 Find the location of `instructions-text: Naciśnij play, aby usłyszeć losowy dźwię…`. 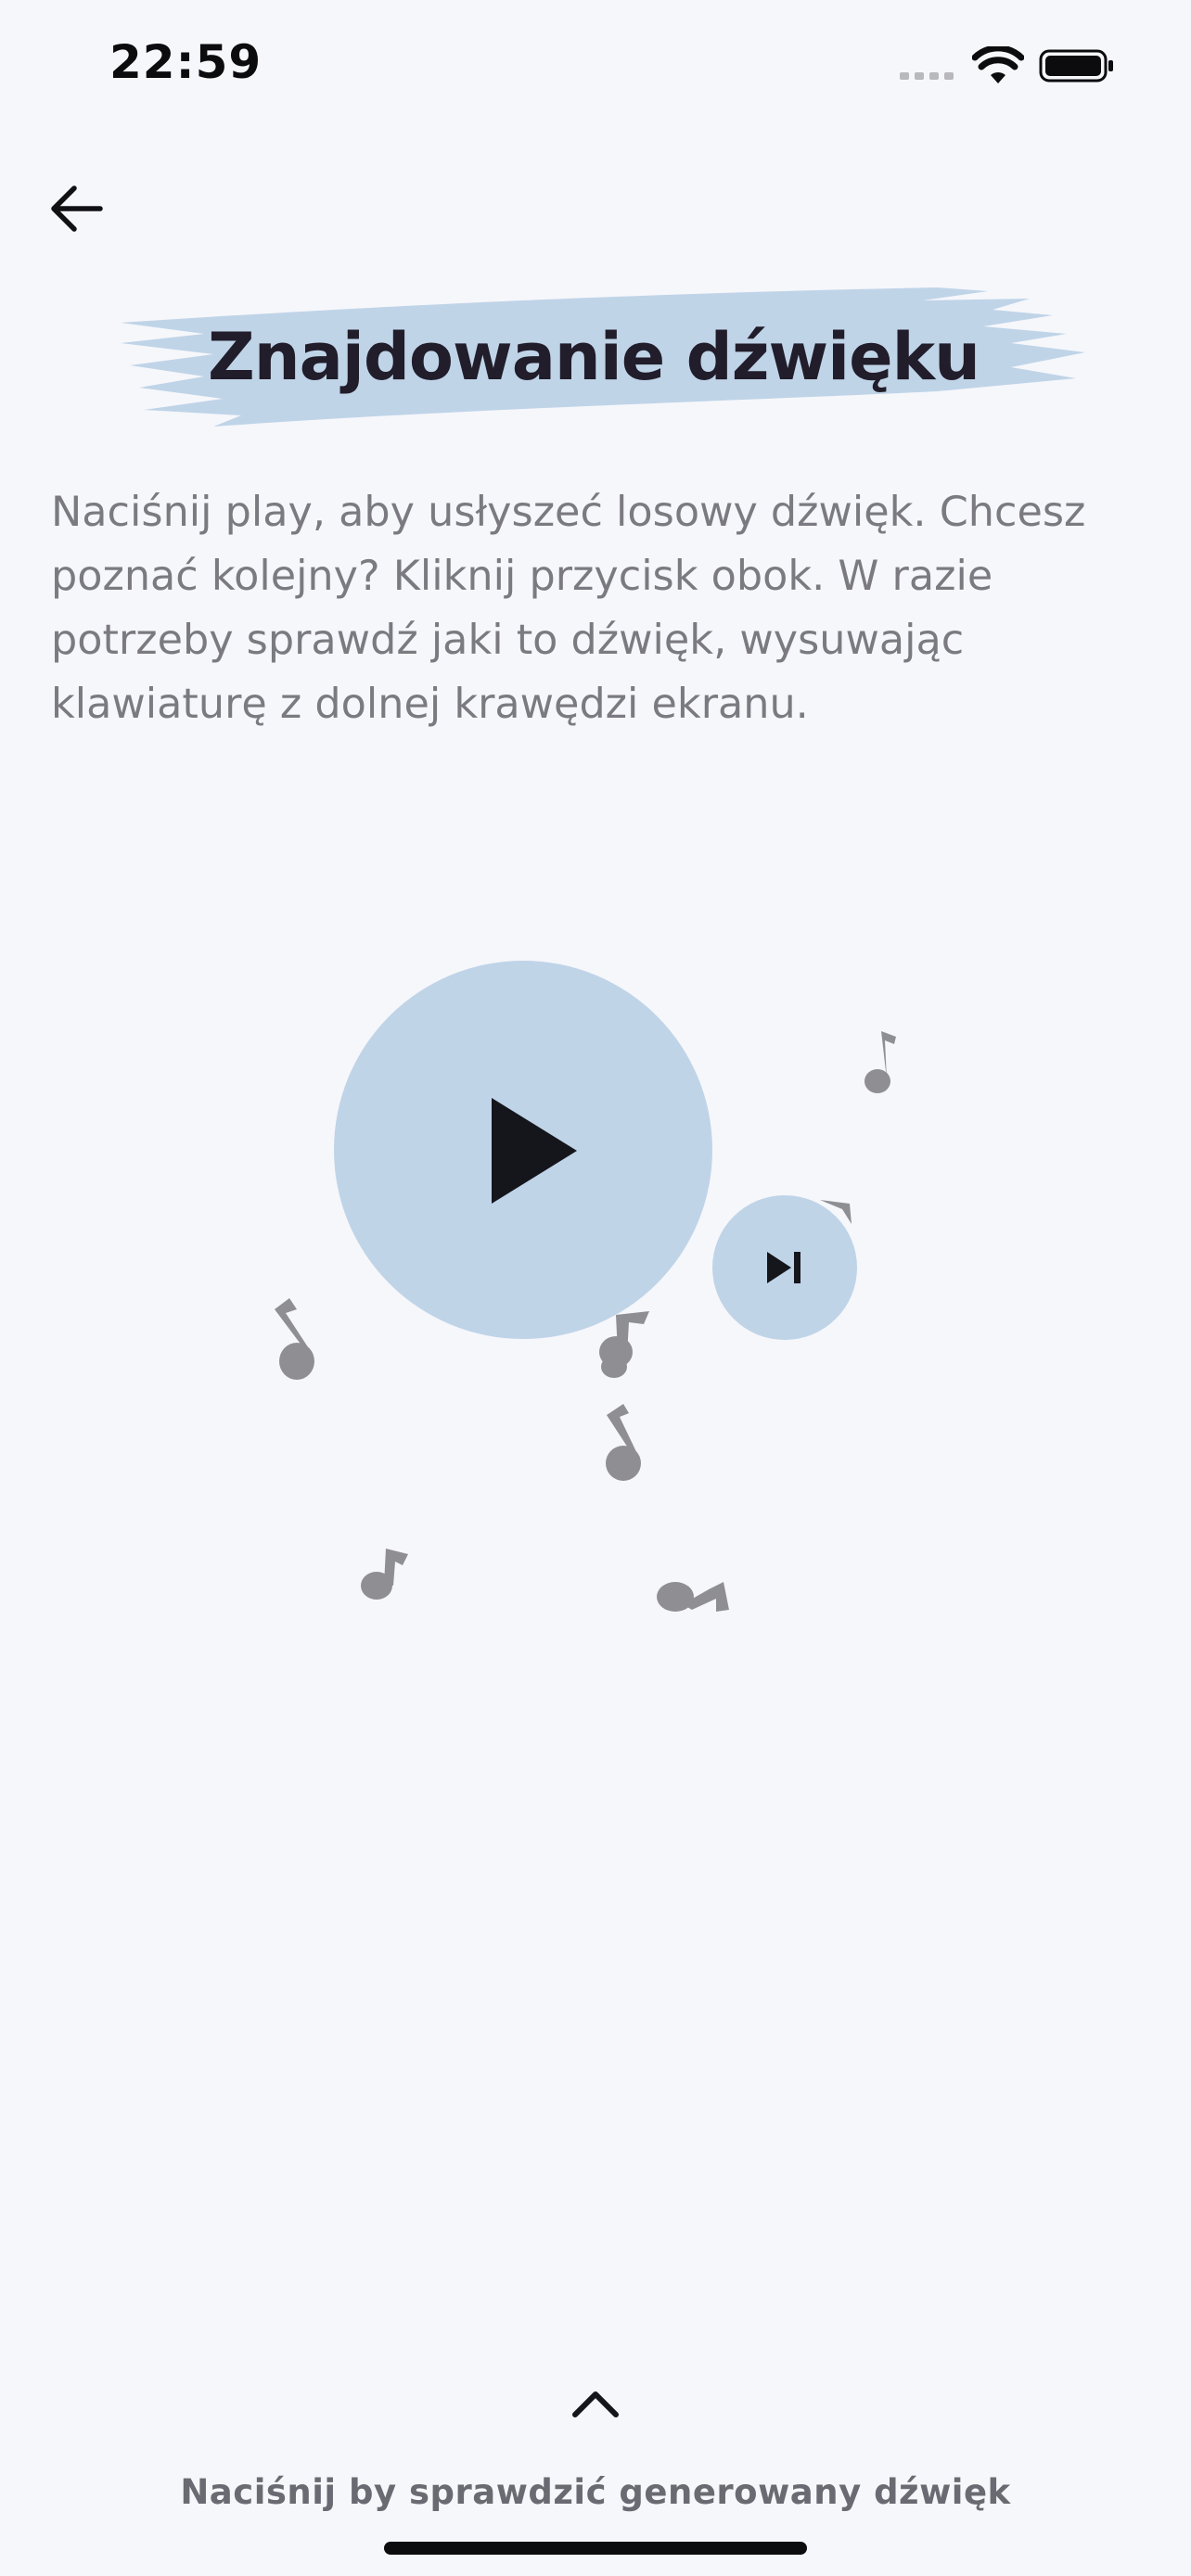

instructions-text: Naciśnij play, aby usłyszeć losowy dźwię… is located at coordinates (568, 608).